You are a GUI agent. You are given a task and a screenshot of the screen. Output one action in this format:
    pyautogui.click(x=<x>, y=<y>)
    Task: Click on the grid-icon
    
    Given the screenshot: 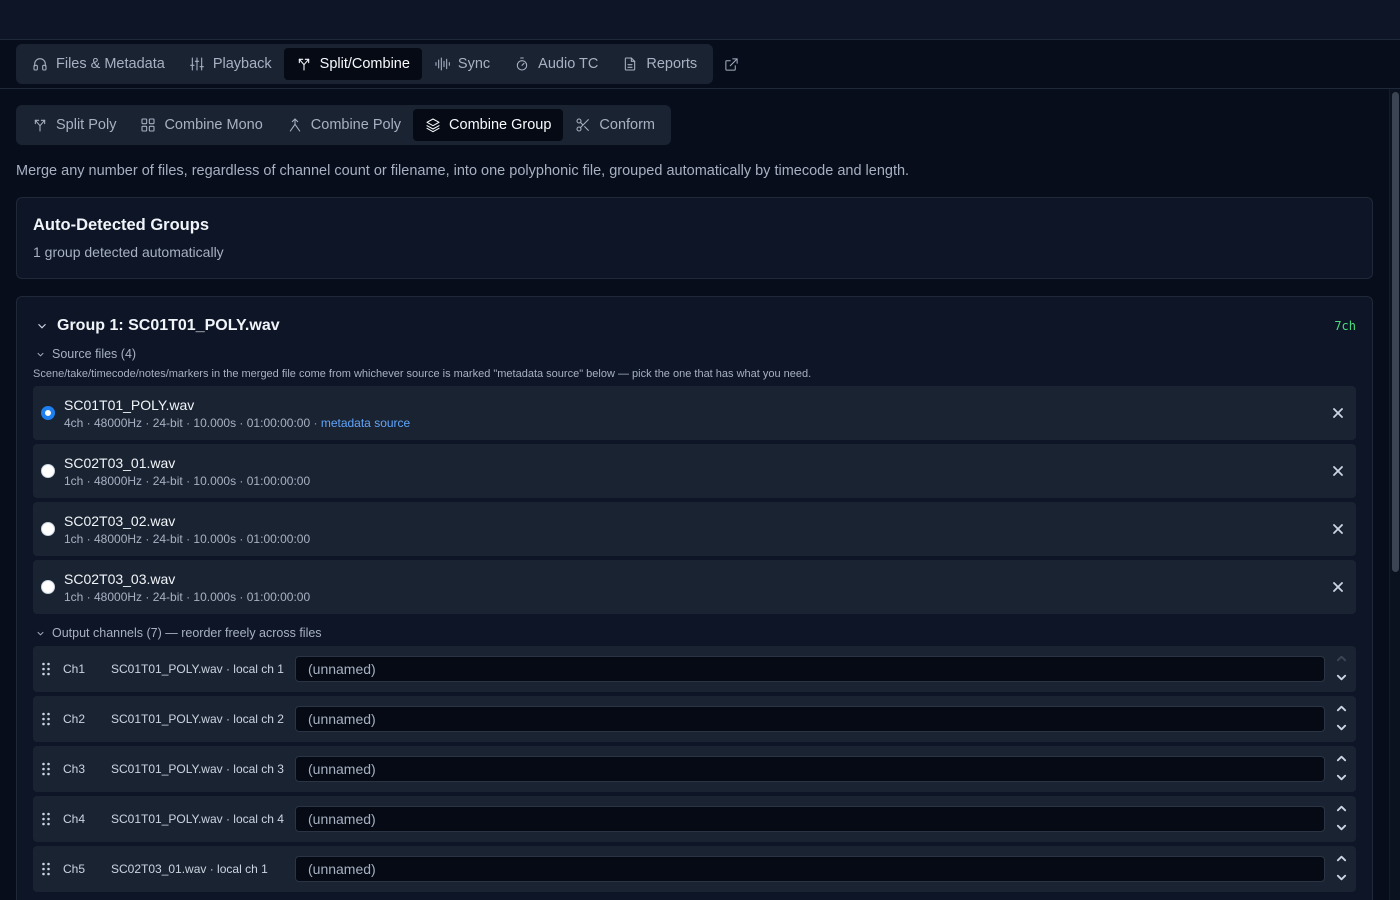 What is the action you would take?
    pyautogui.click(x=148, y=125)
    